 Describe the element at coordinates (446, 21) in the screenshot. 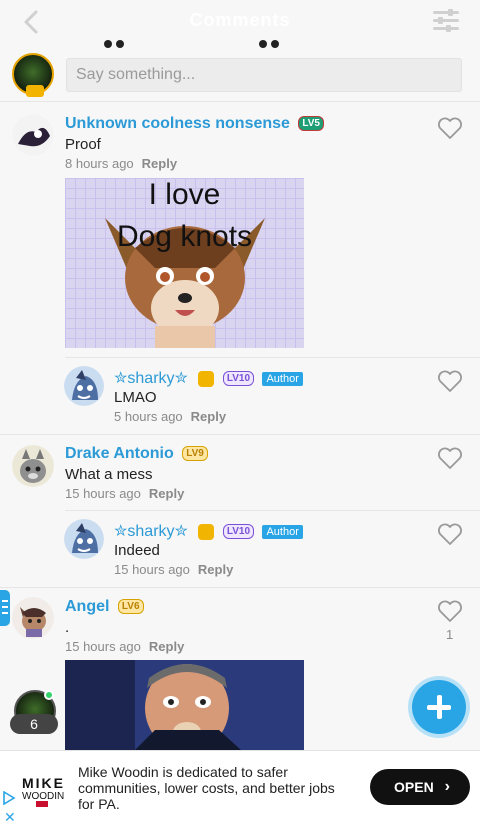

I see `filter-sliders-icon` at that location.